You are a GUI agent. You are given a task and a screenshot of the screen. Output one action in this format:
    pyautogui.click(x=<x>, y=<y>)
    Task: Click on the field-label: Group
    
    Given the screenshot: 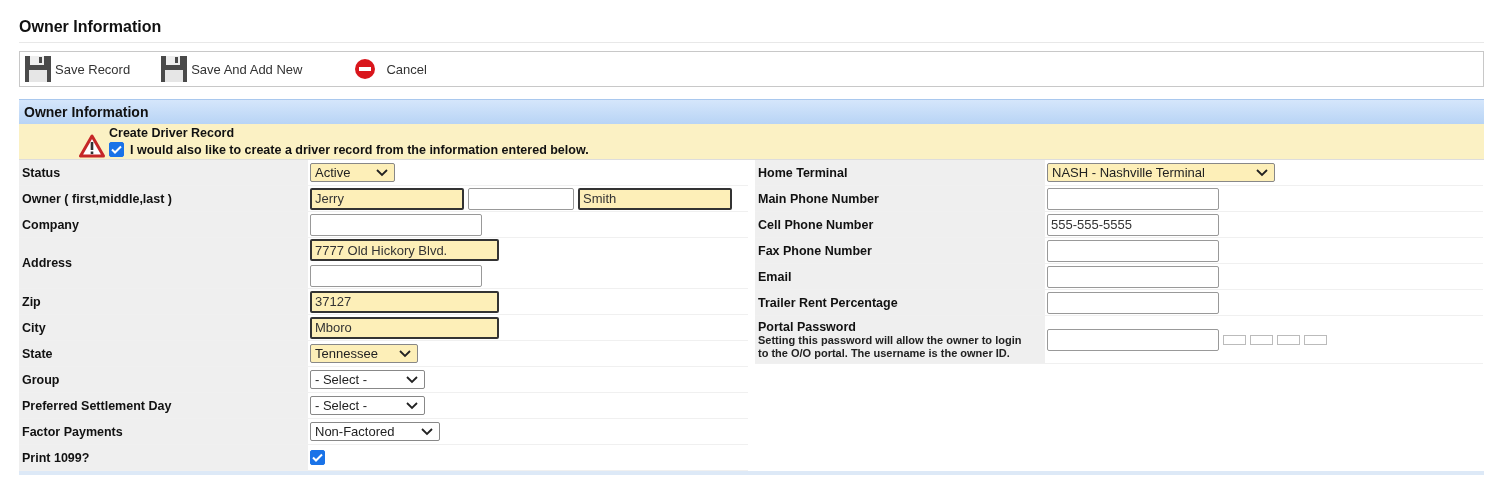 What is the action you would take?
    pyautogui.click(x=41, y=379)
    